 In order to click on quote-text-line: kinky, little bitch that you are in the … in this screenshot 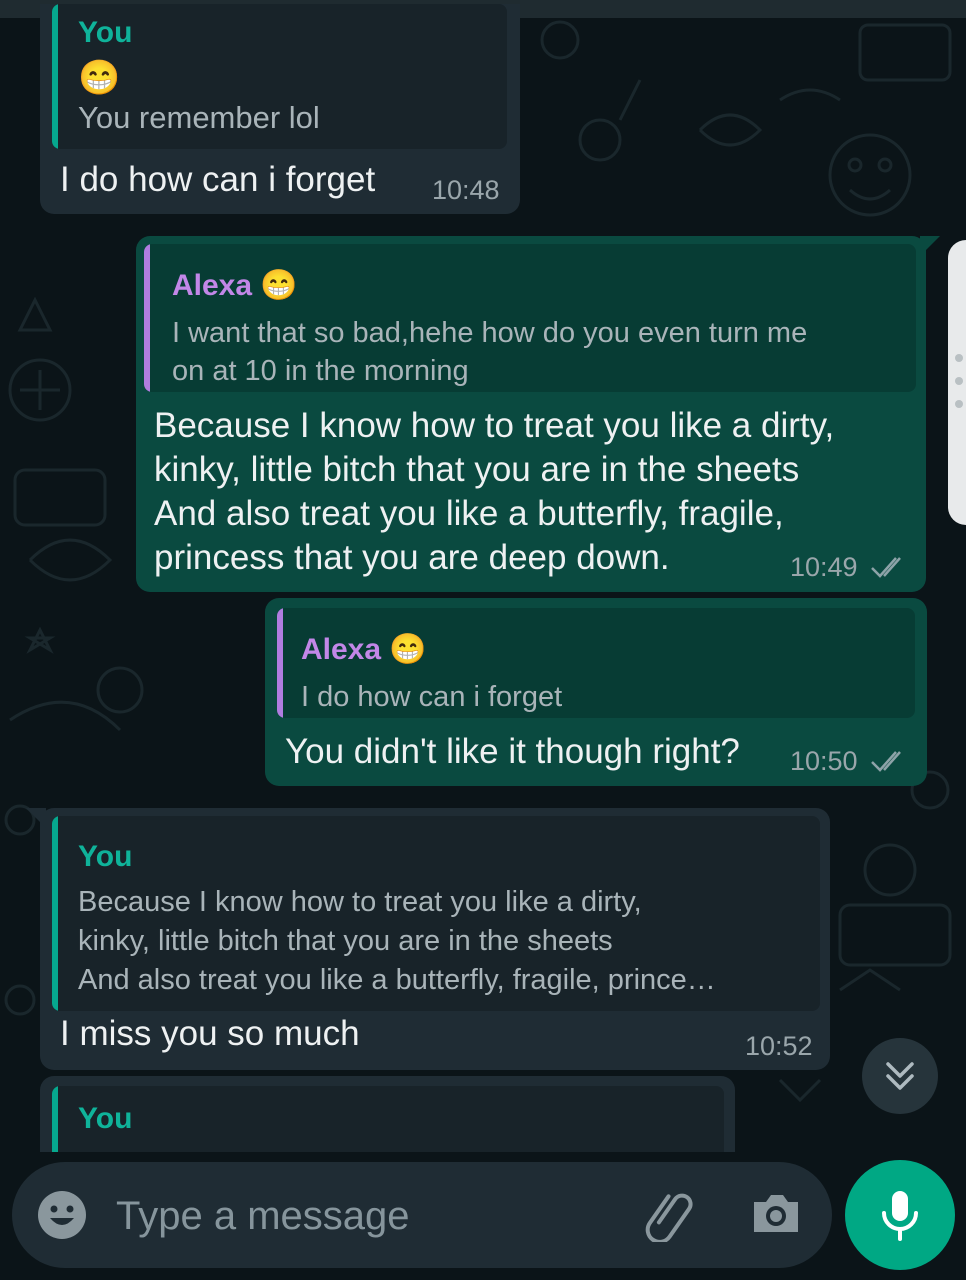, I will do `click(345, 941)`.